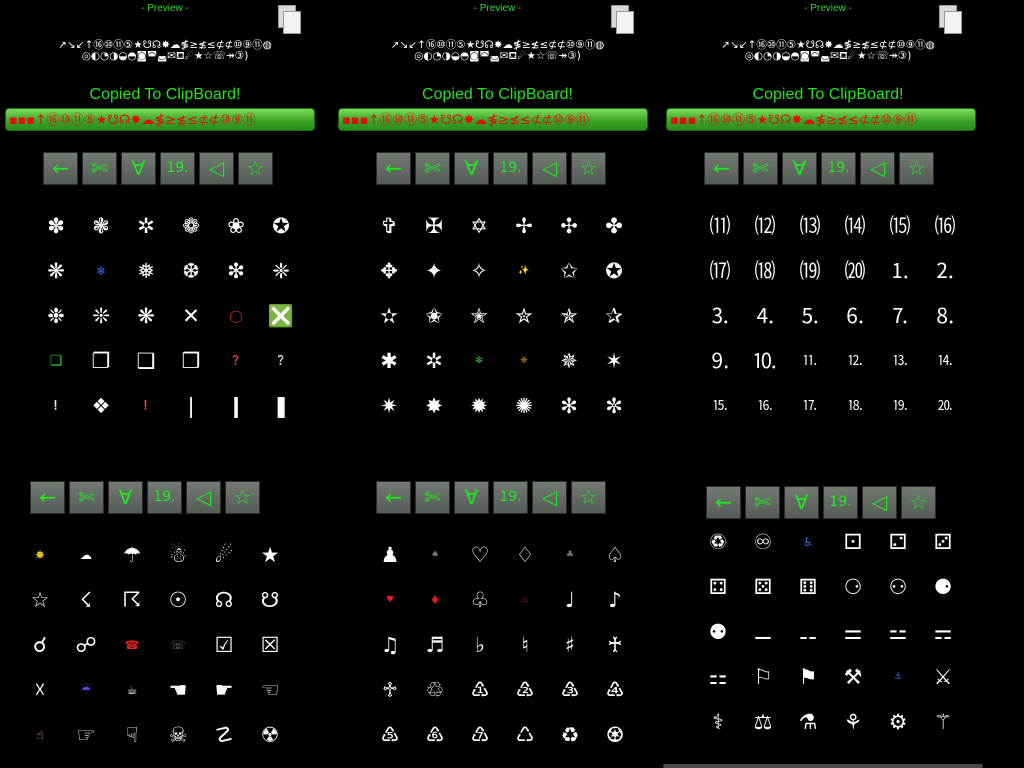 The image size is (1024, 768). Describe the element at coordinates (943, 542) in the screenshot. I see `symbol-cell: ⚂` at that location.